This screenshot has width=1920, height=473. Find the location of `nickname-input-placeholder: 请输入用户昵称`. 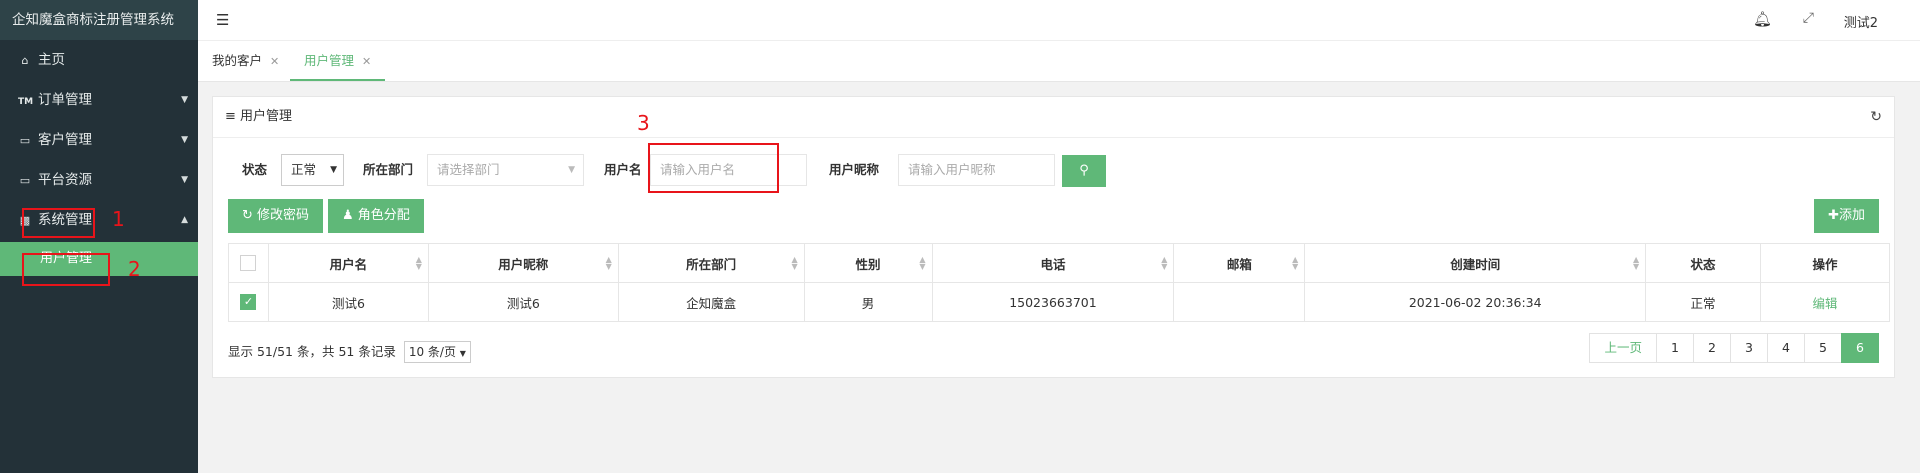

nickname-input-placeholder: 请输入用户昵称 is located at coordinates (952, 169).